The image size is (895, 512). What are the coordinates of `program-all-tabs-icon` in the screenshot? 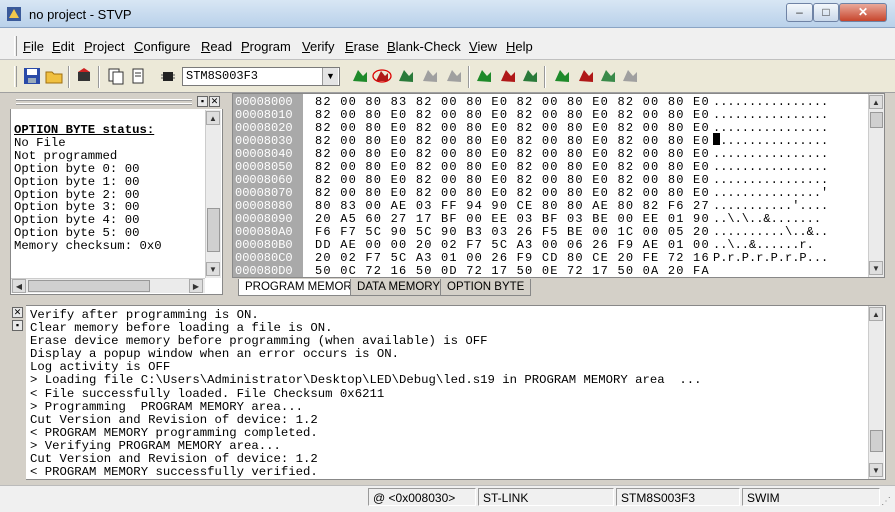 It's located at (508, 76).